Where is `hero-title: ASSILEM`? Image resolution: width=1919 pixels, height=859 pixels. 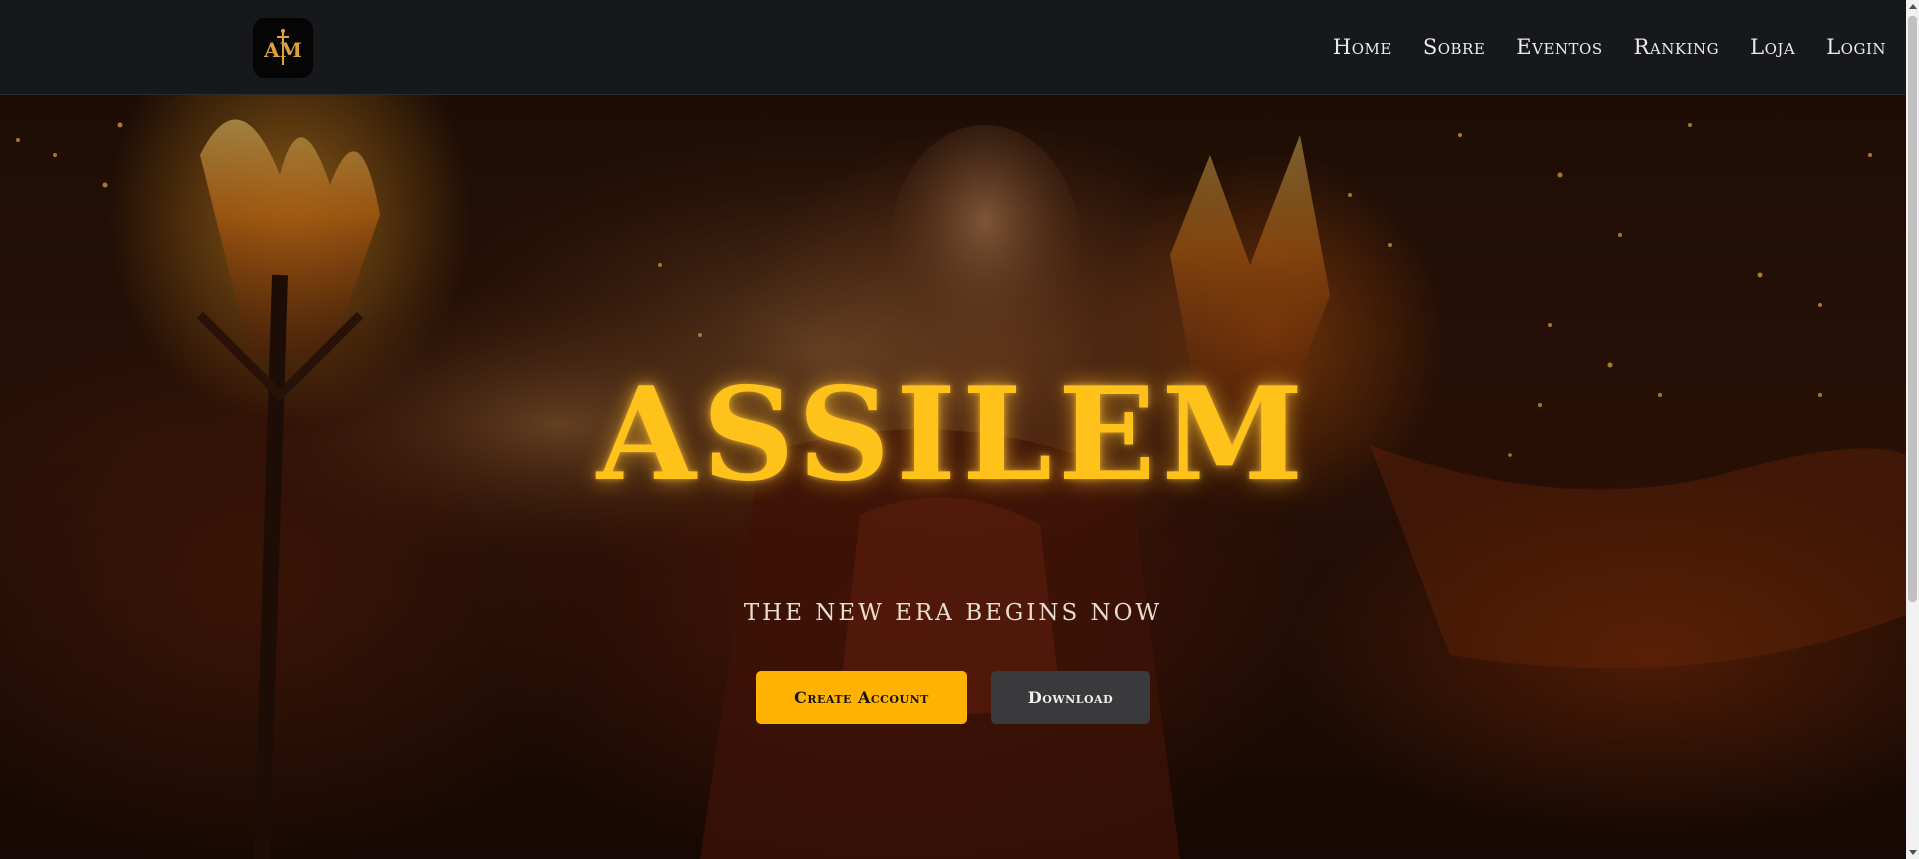
hero-title: ASSILEM is located at coordinates (953, 435).